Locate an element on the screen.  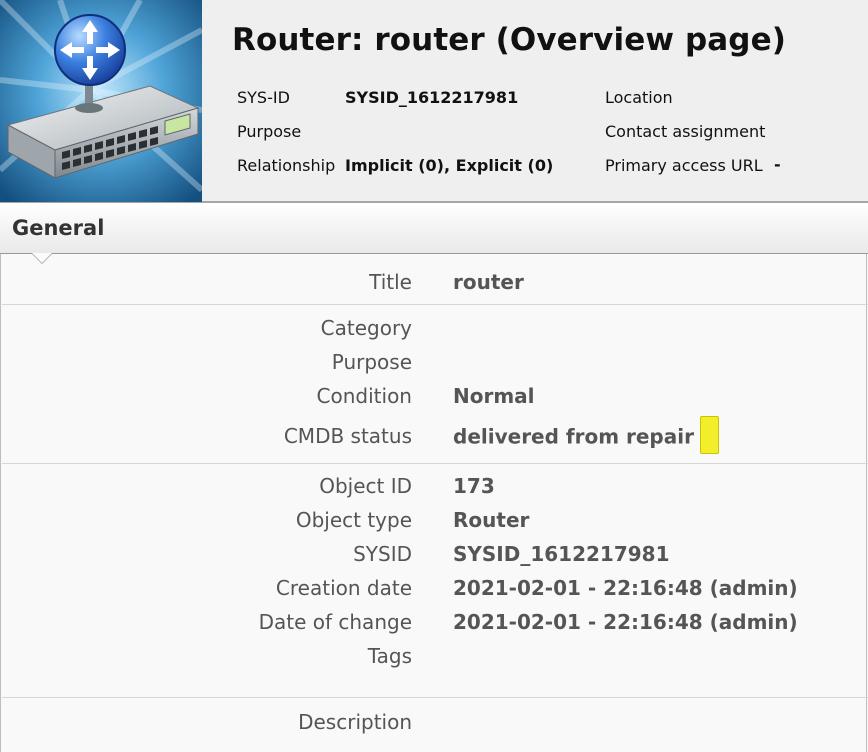
field-label-object-type: Object type is located at coordinates (353, 520).